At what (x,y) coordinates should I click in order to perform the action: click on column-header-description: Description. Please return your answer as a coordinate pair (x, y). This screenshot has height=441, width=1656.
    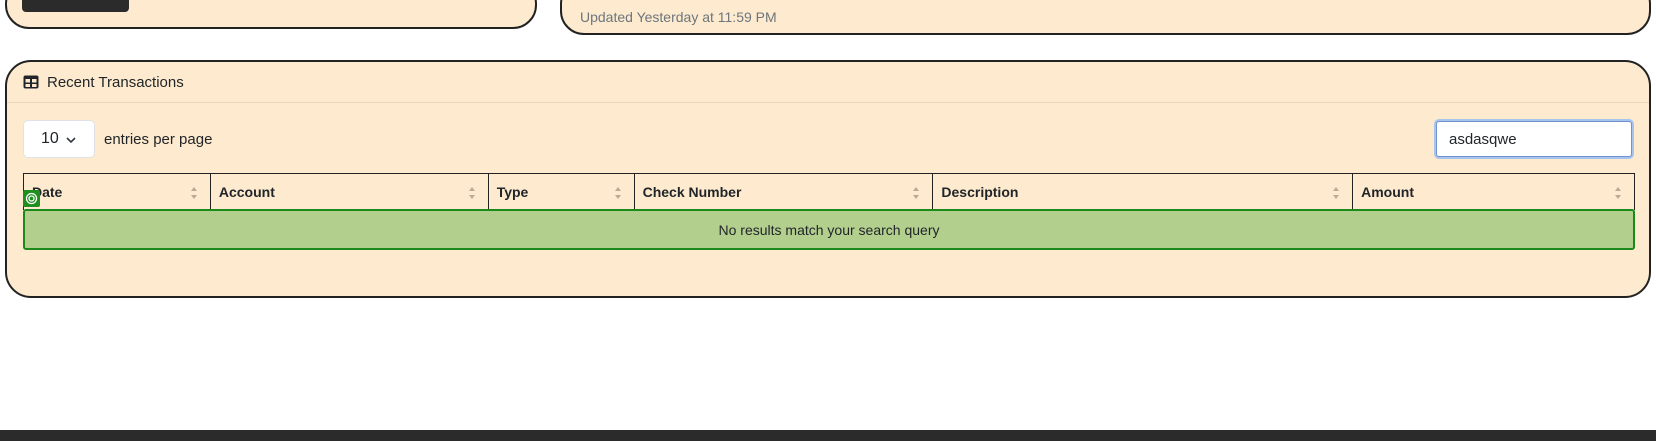
    Looking at the image, I should click on (1143, 191).